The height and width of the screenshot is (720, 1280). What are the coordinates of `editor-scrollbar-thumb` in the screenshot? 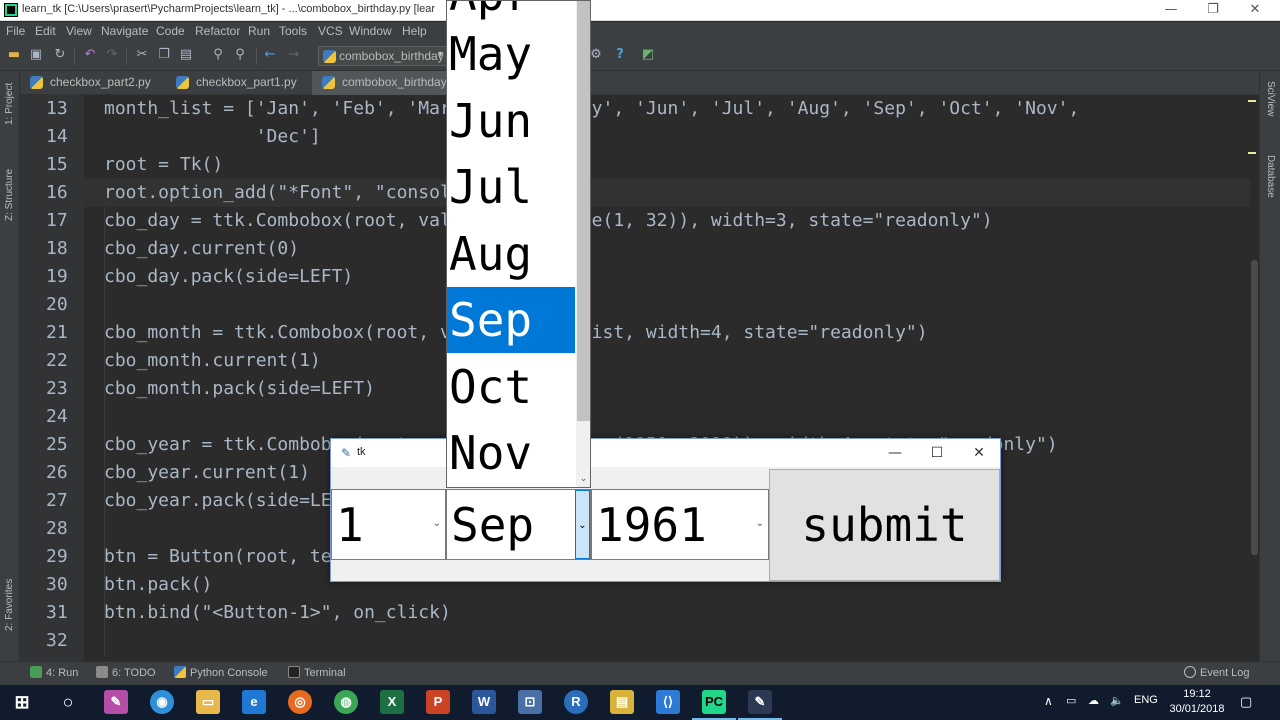 It's located at (1254, 407).